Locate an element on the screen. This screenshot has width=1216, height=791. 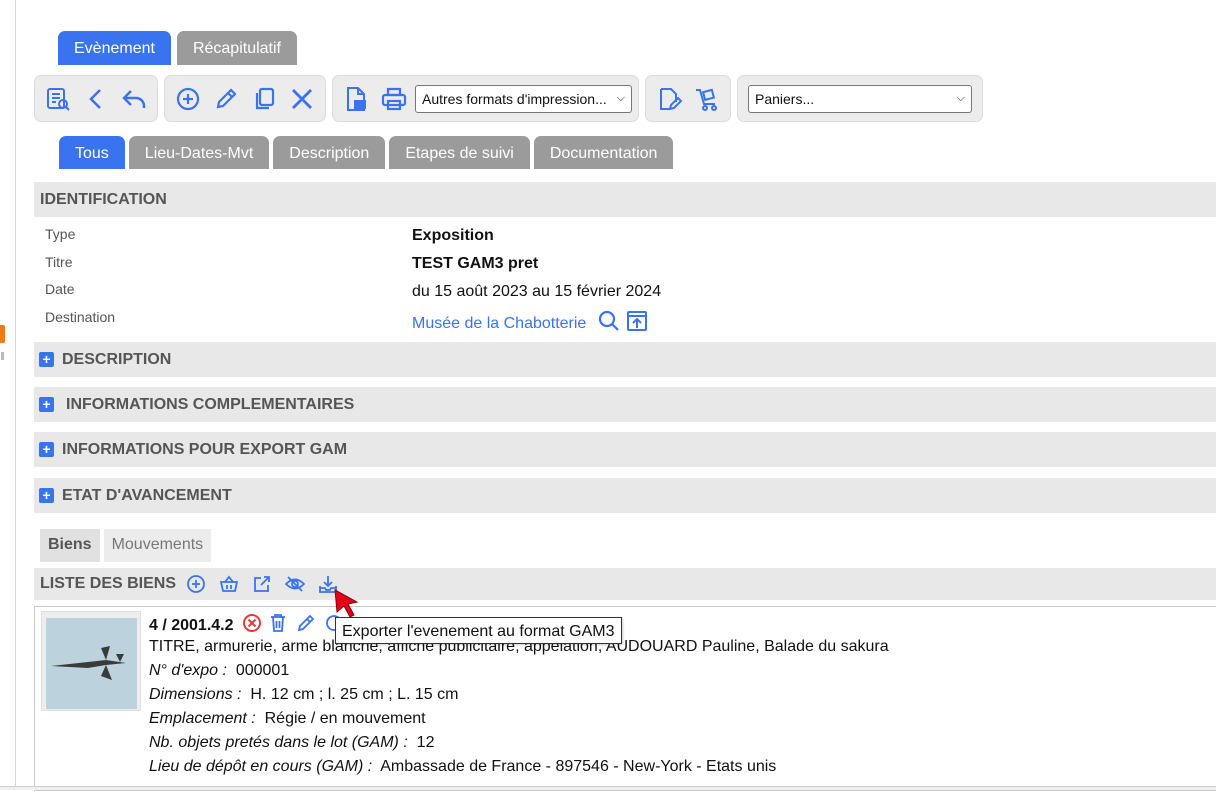
copy-icon is located at coordinates (264, 99).